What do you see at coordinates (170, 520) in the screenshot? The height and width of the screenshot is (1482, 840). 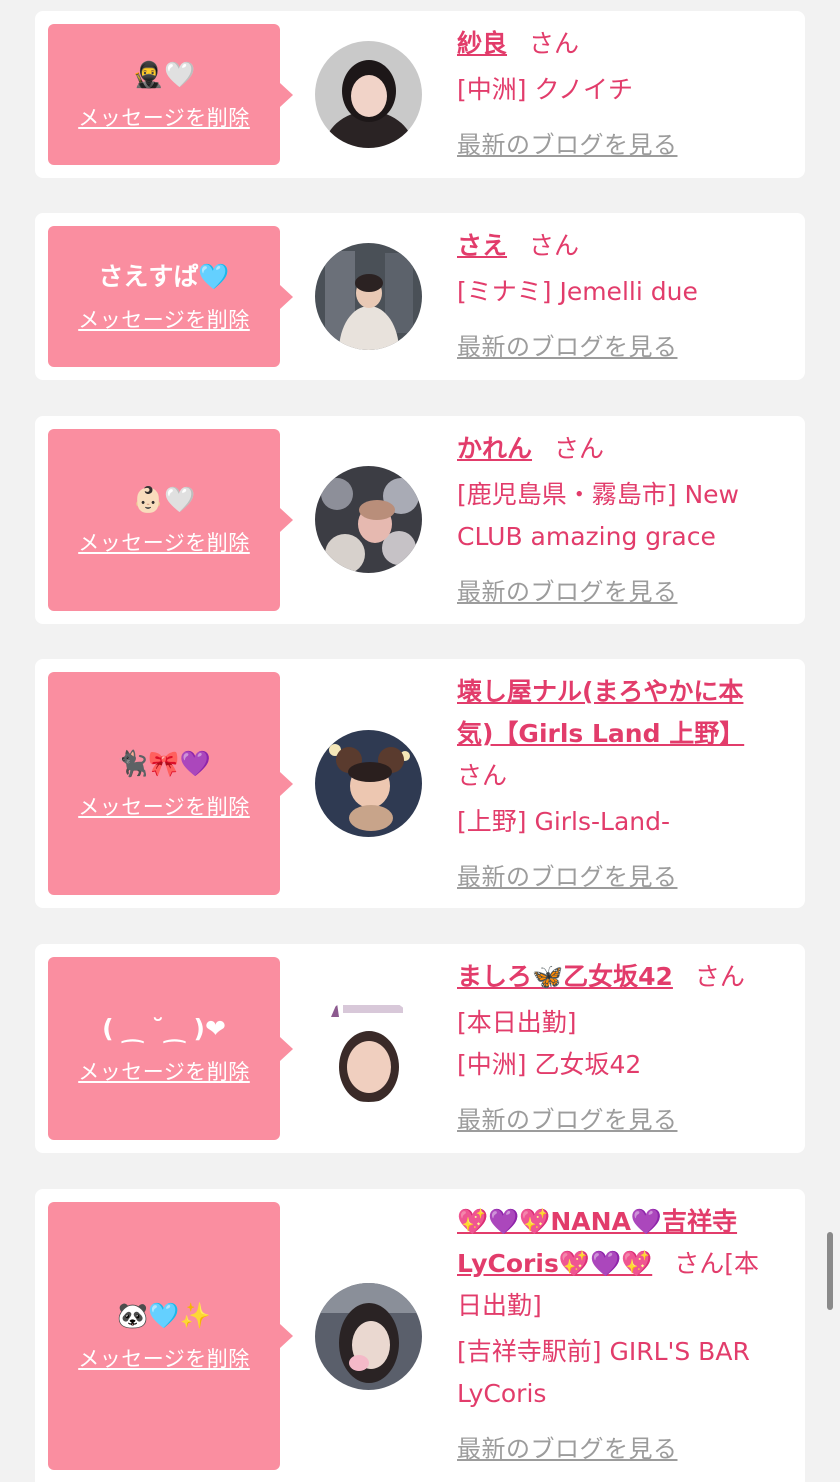 I see `message-bubble: 👶🏻🤍 メッセージを削除` at bounding box center [170, 520].